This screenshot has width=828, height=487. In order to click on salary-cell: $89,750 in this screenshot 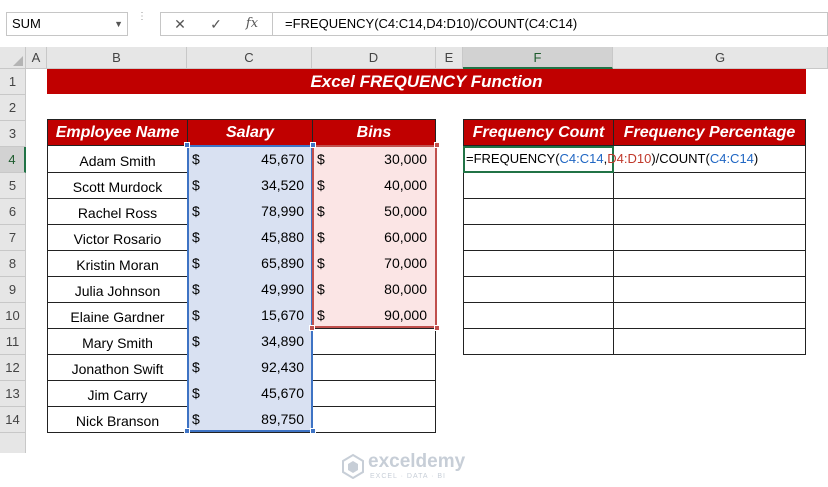, I will do `click(250, 419)`.